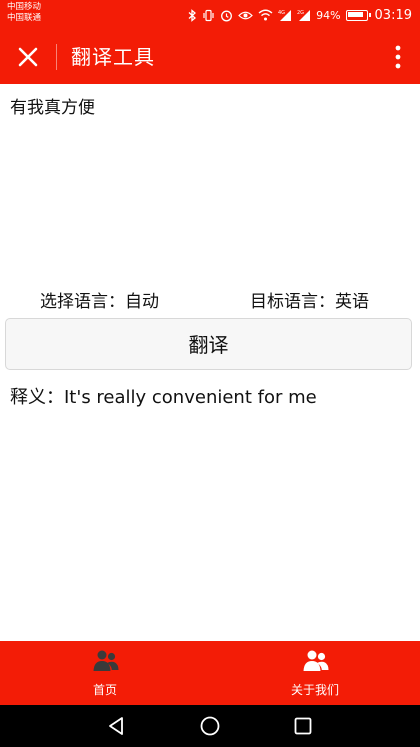 The height and width of the screenshot is (747, 420). I want to click on language-row: 选择语言：自动 目标语言：英语, so click(210, 299).